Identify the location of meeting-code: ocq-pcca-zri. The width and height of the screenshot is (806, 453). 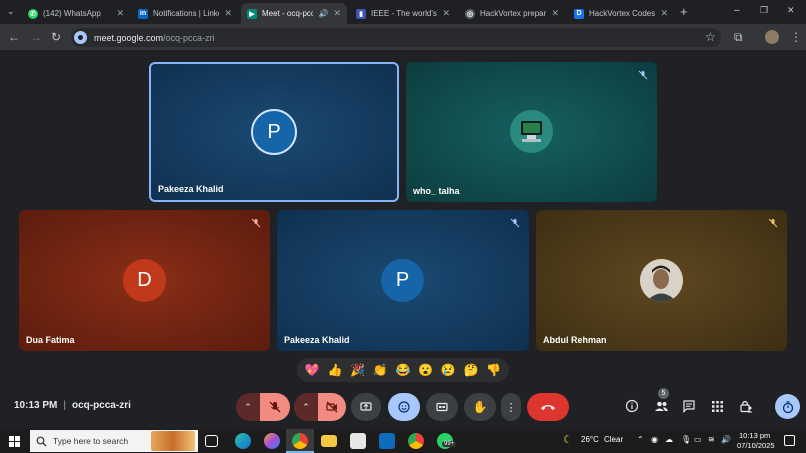
(101, 405).